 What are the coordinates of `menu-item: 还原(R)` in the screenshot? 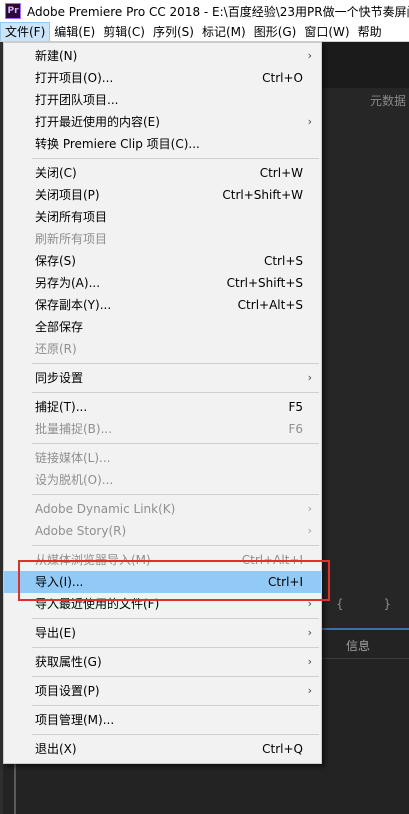 It's located at (162, 349).